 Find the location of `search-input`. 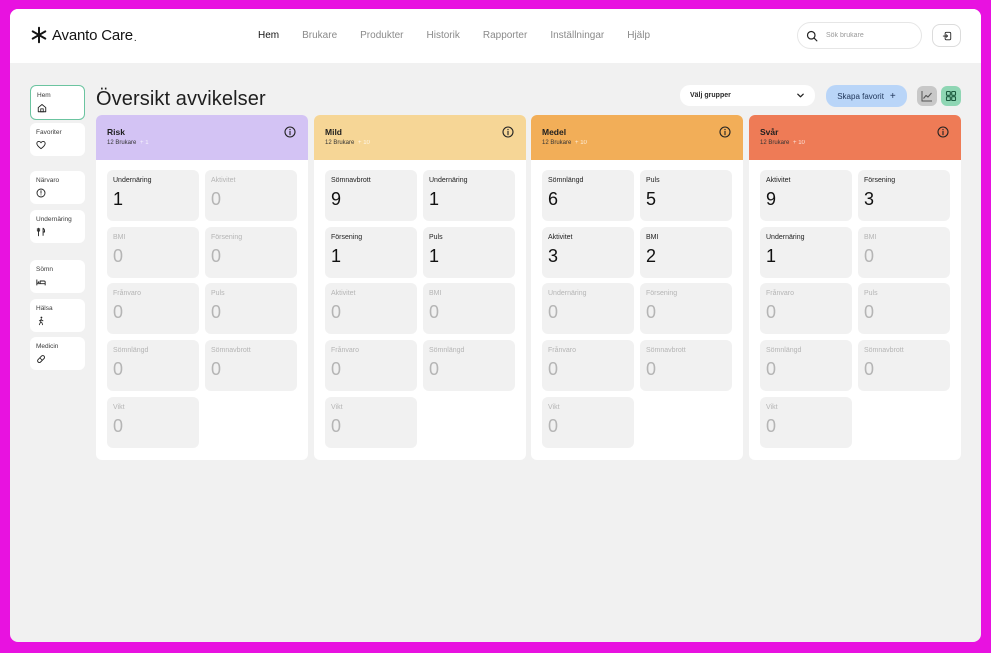

search-input is located at coordinates (868, 35).